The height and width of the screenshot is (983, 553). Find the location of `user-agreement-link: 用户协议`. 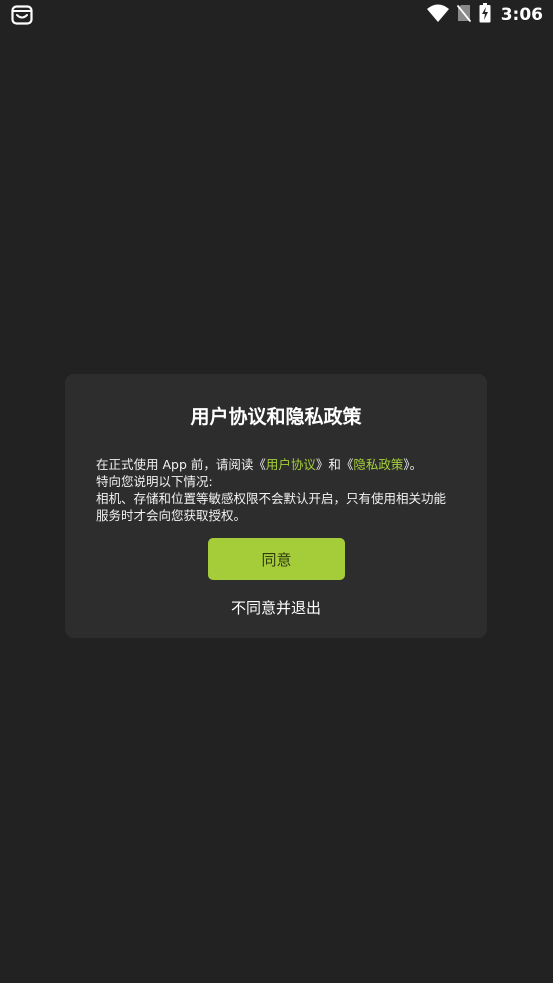

user-agreement-link: 用户协议 is located at coordinates (291, 464).